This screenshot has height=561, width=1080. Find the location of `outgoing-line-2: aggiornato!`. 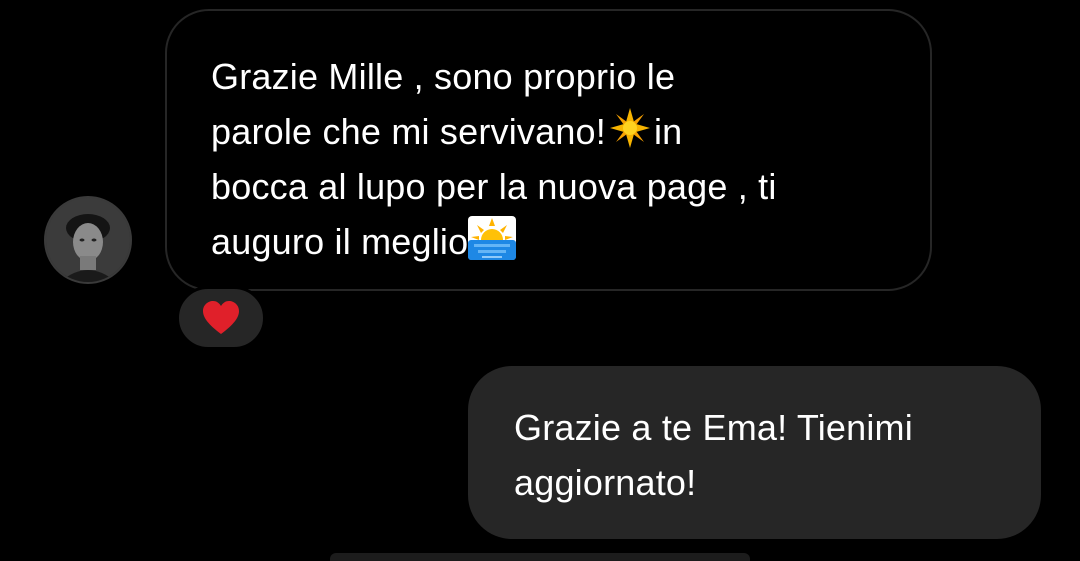

outgoing-line-2: aggiornato! is located at coordinates (605, 482).